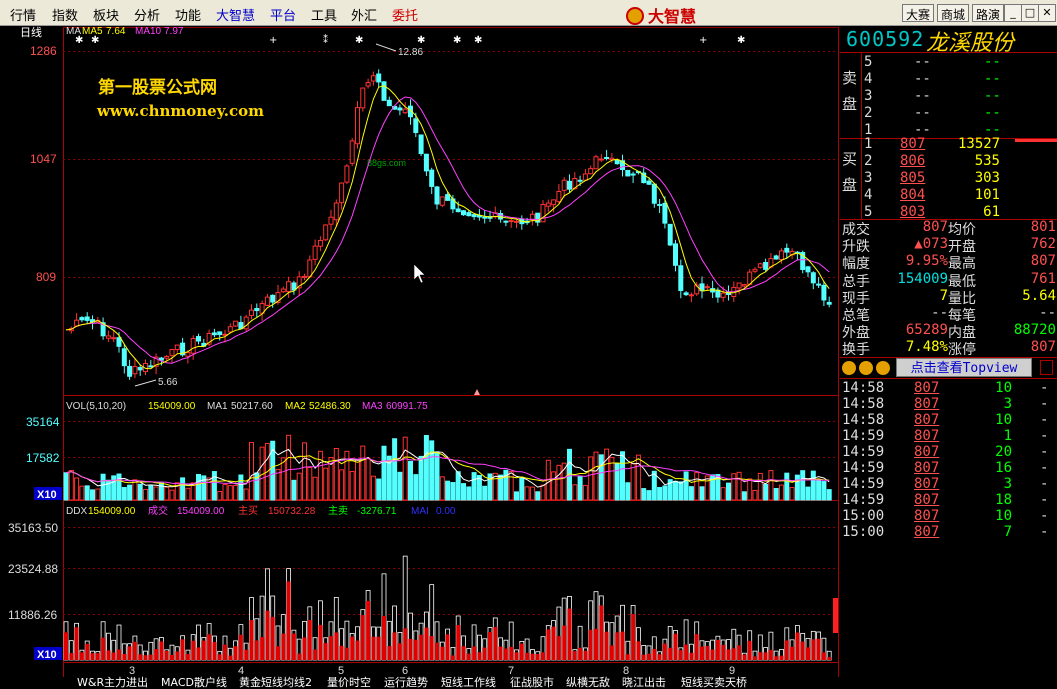 This screenshot has height=689, width=1057. Describe the element at coordinates (714, 683) in the screenshot. I see `tab-tianqiao: 短线买卖天桥` at that location.